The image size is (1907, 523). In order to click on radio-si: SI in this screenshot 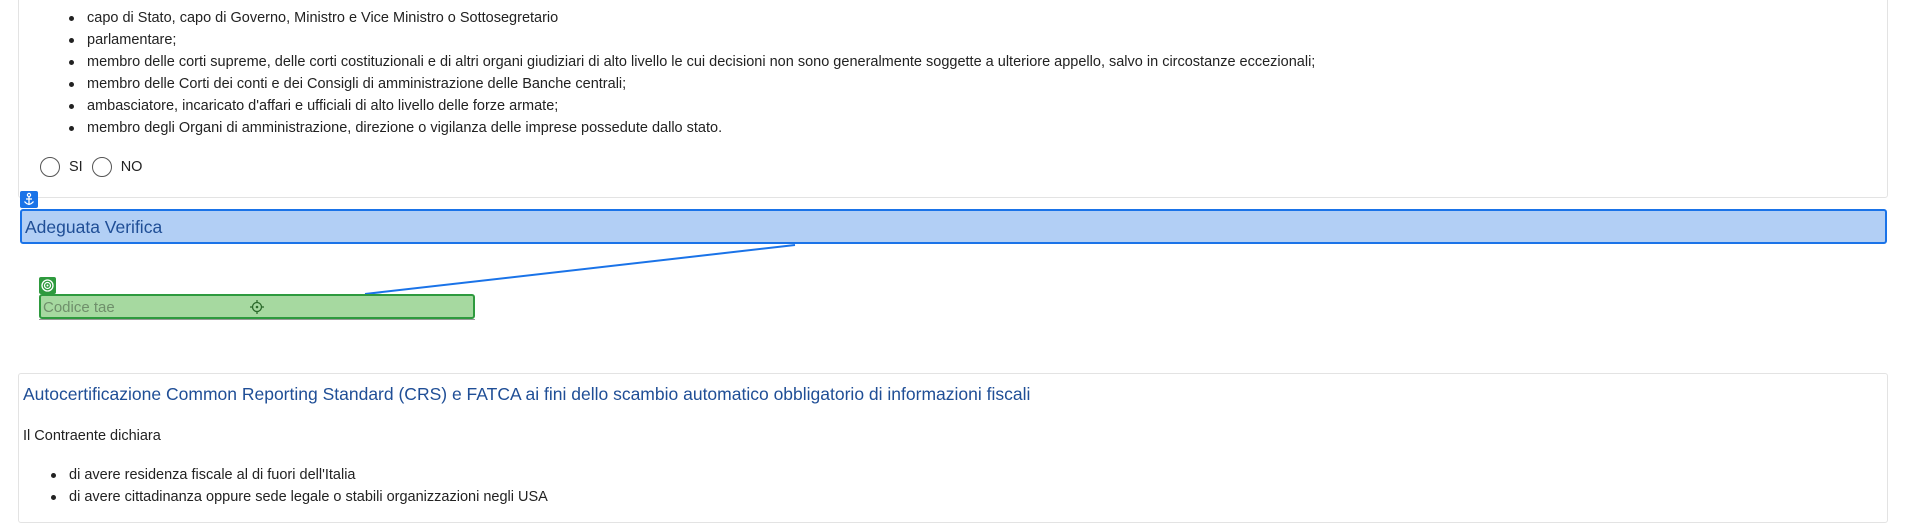, I will do `click(61, 167)`.